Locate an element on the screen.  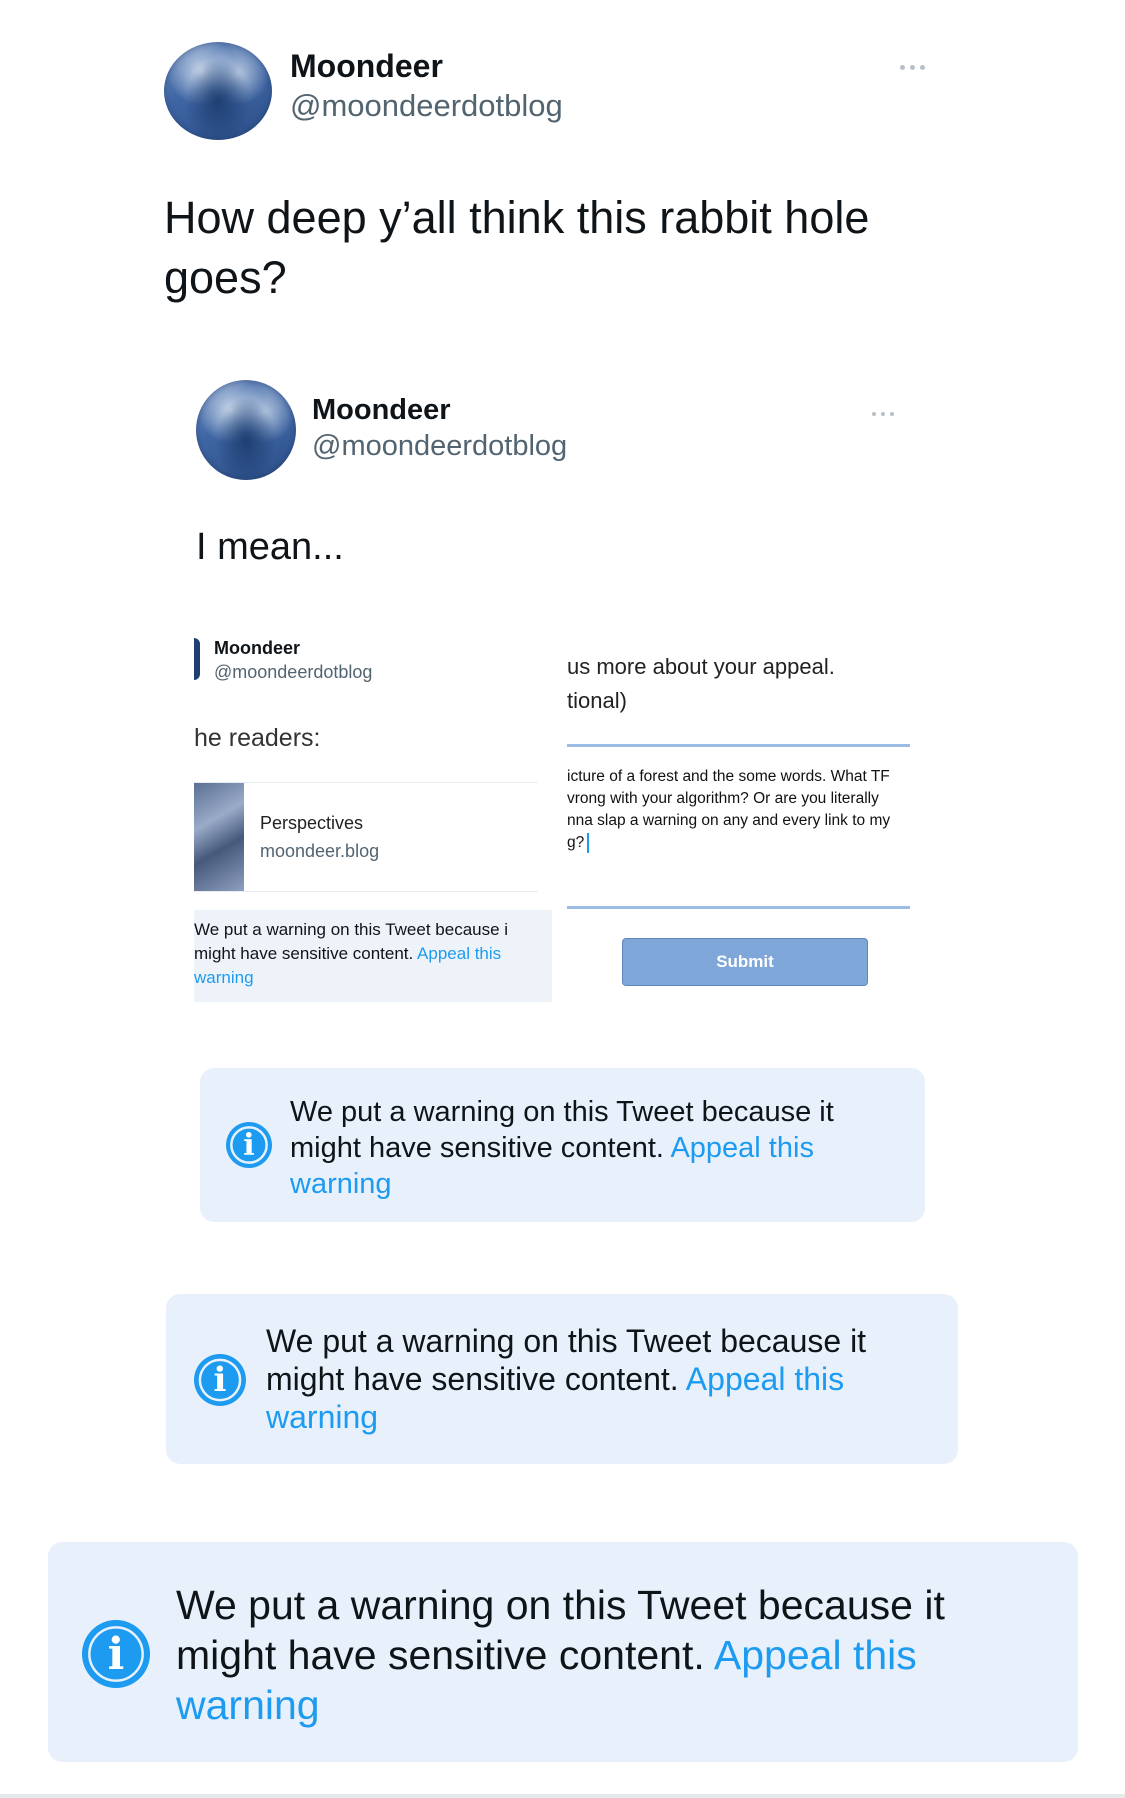
mini-avatar-edge is located at coordinates (197, 659).